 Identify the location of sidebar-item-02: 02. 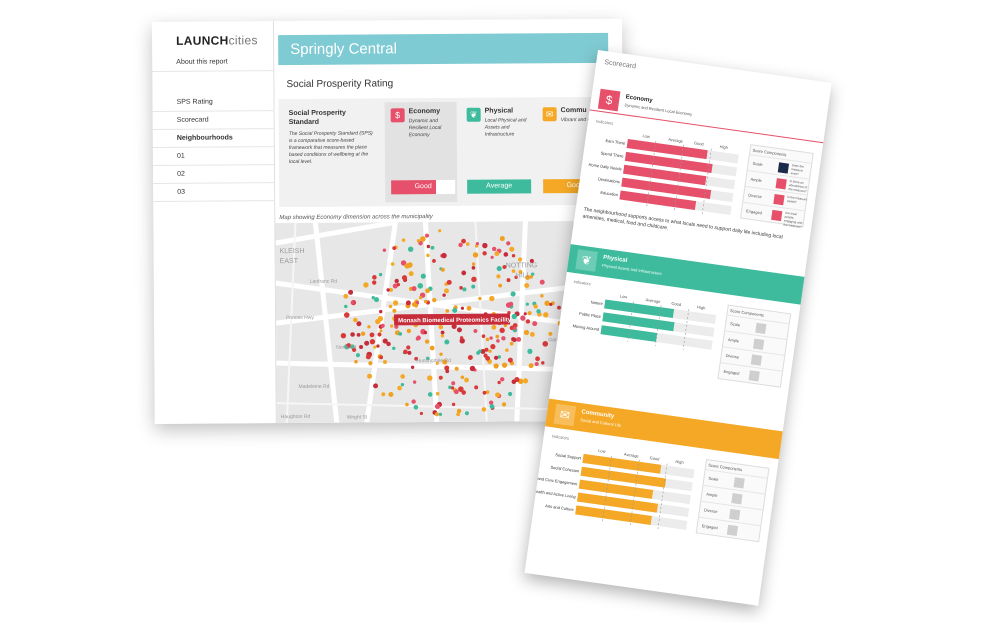
(214, 174).